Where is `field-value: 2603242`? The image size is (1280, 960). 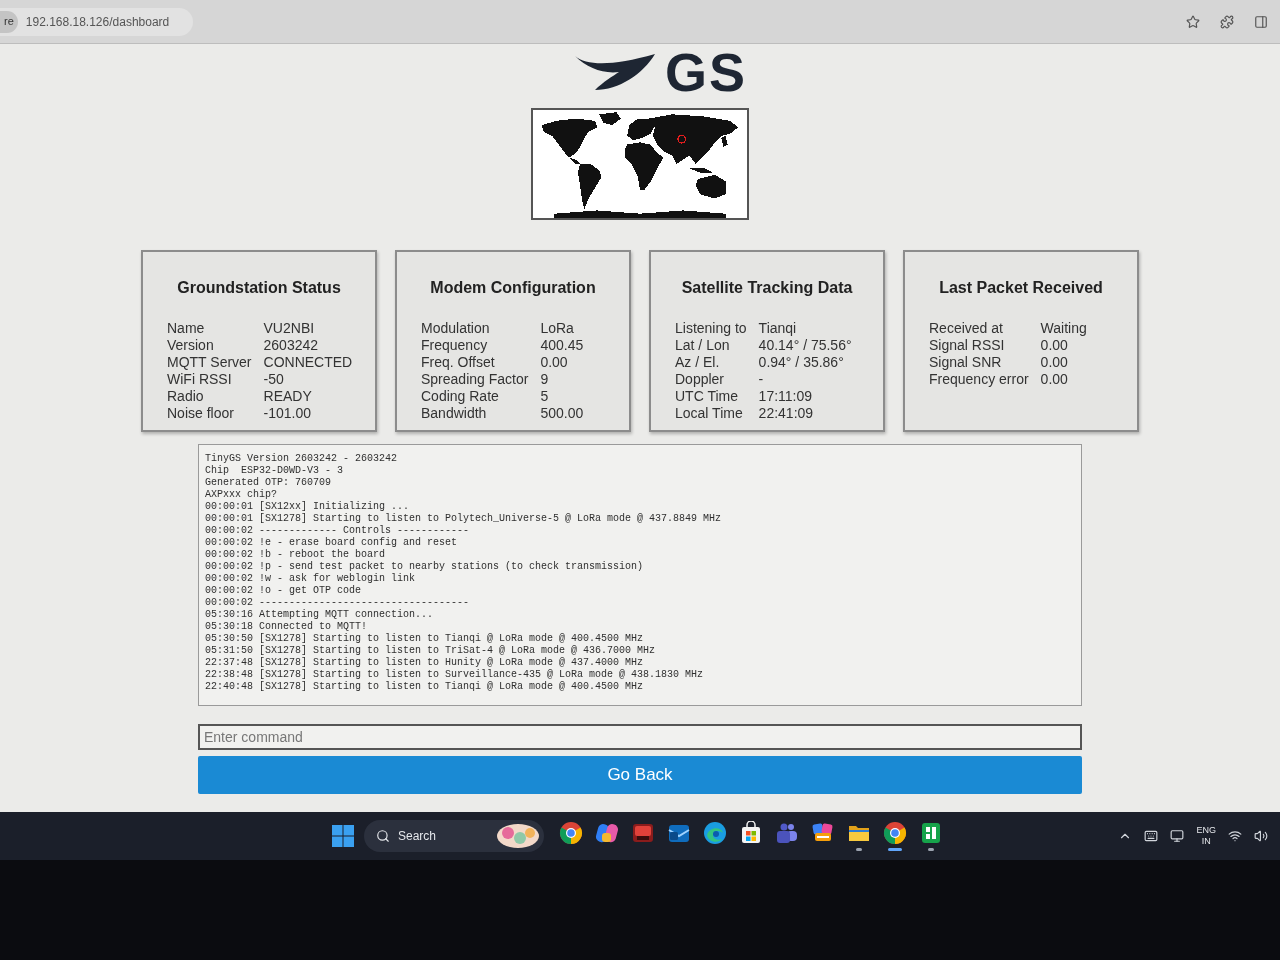
field-value: 2603242 is located at coordinates (291, 345).